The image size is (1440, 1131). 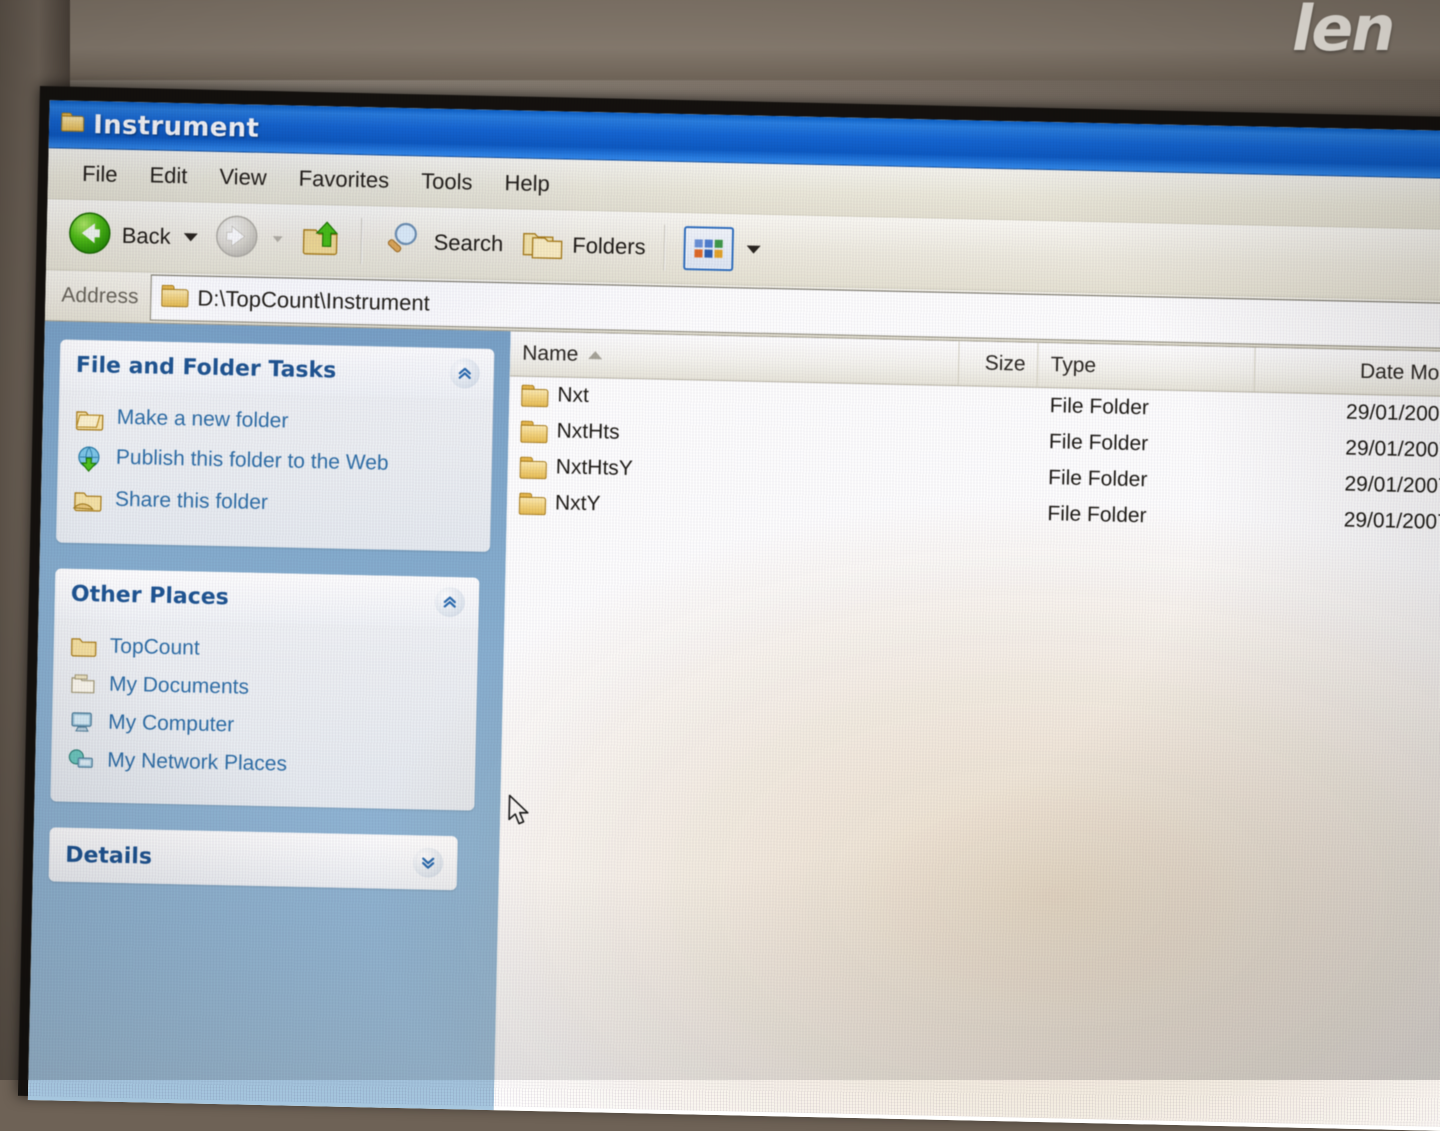 I want to click on panel-header: Details, so click(x=253, y=859).